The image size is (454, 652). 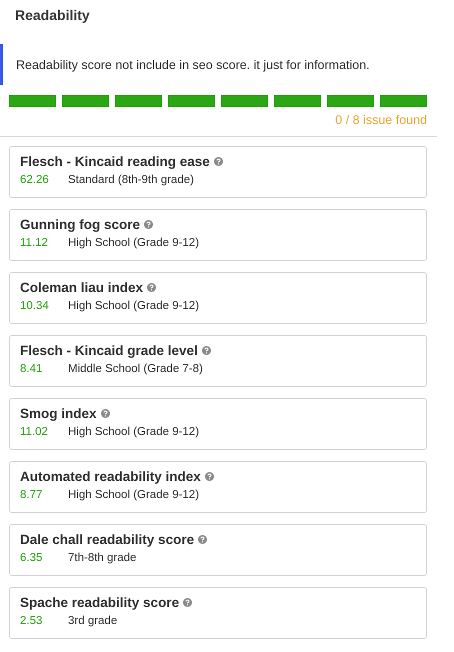 I want to click on metric-name: Spache readability score, so click(x=100, y=602).